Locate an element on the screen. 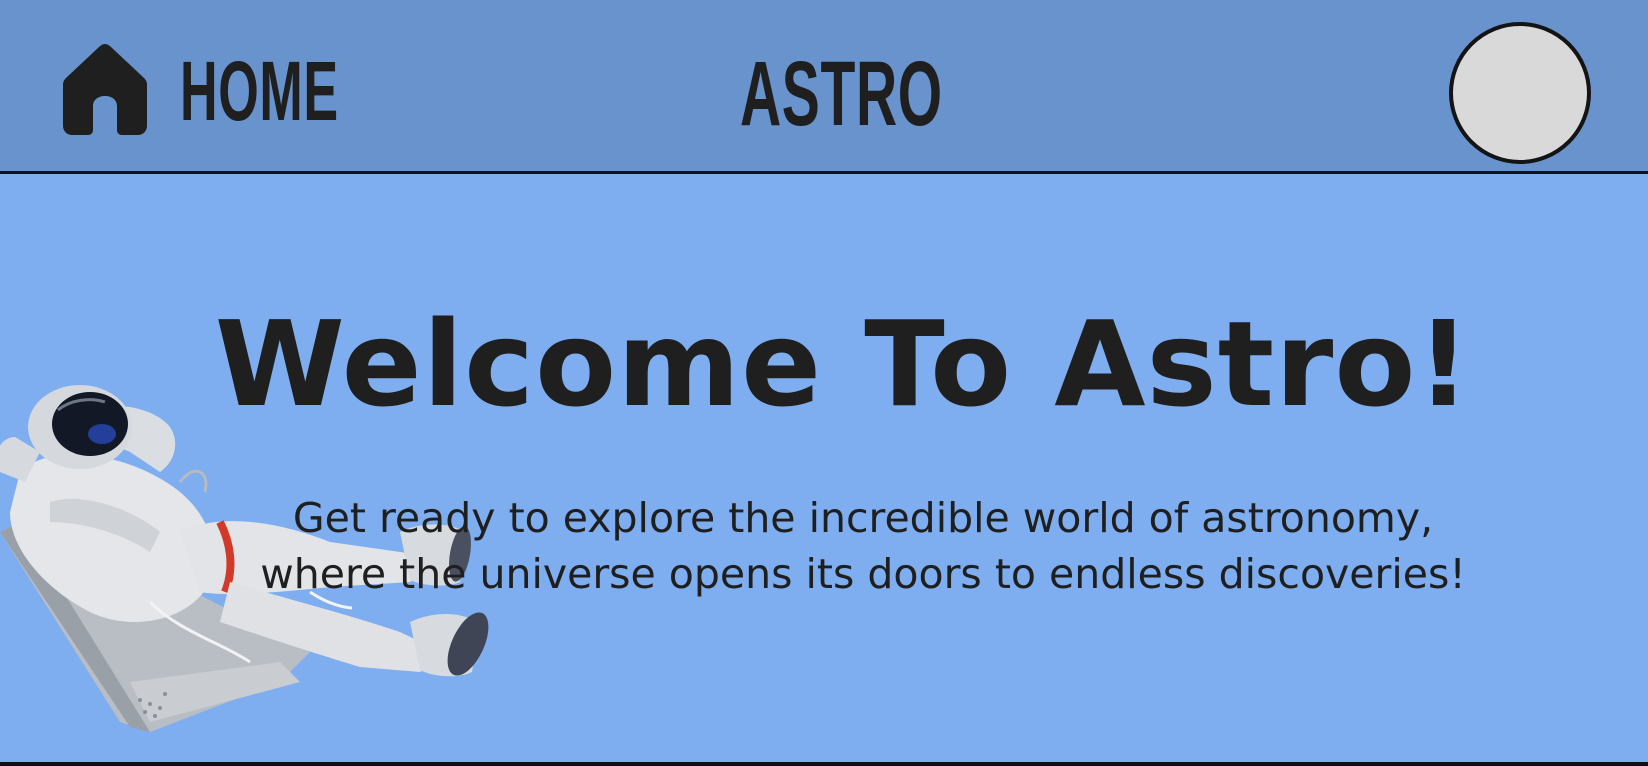 The image size is (1648, 766). profile-avatar is located at coordinates (1520, 93).